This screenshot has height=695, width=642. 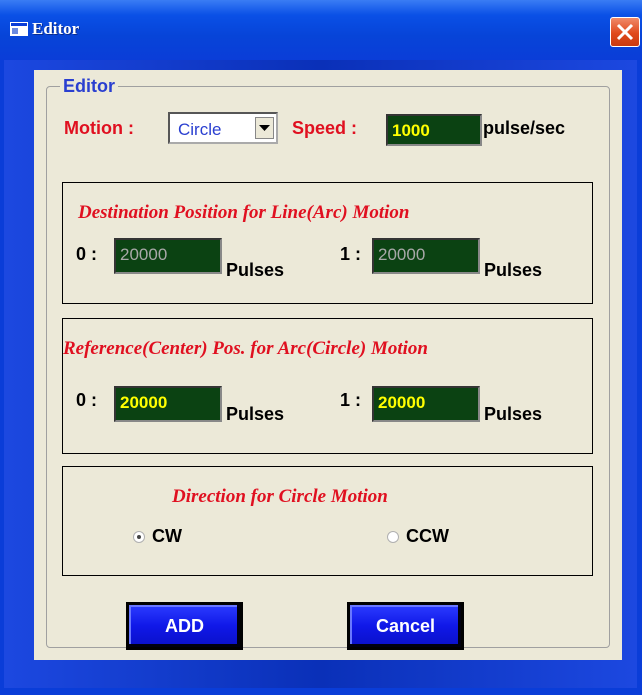 What do you see at coordinates (434, 130) in the screenshot?
I see `speed-input: 1000` at bounding box center [434, 130].